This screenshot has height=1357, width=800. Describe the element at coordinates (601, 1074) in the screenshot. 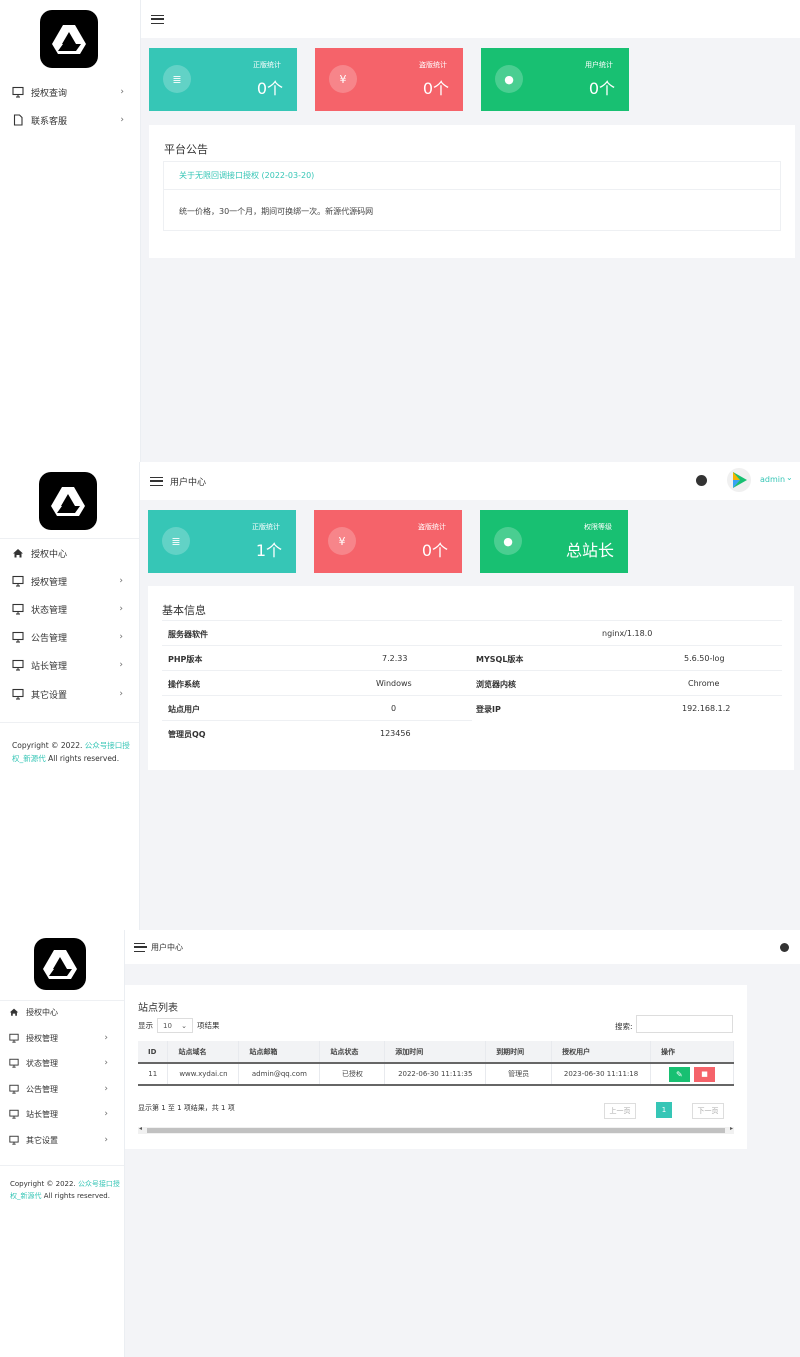

I see `cell-user: 2023-06-30 11:11:18` at that location.